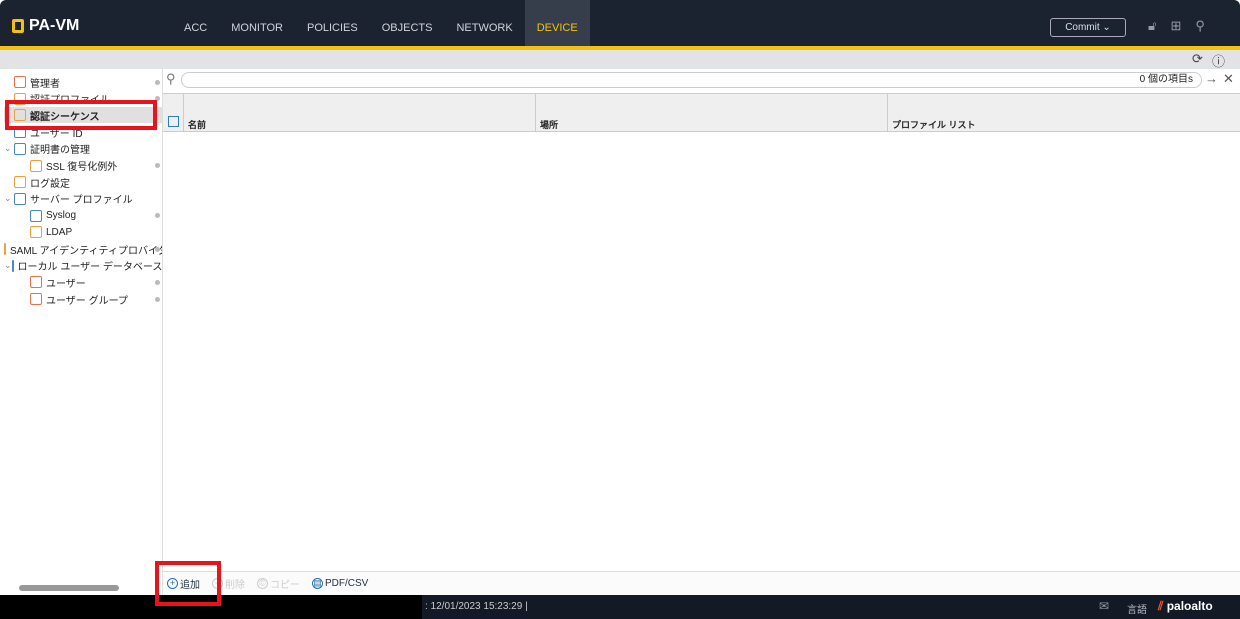  I want to click on lock-icon: 🔓︎, so click(1152, 26).